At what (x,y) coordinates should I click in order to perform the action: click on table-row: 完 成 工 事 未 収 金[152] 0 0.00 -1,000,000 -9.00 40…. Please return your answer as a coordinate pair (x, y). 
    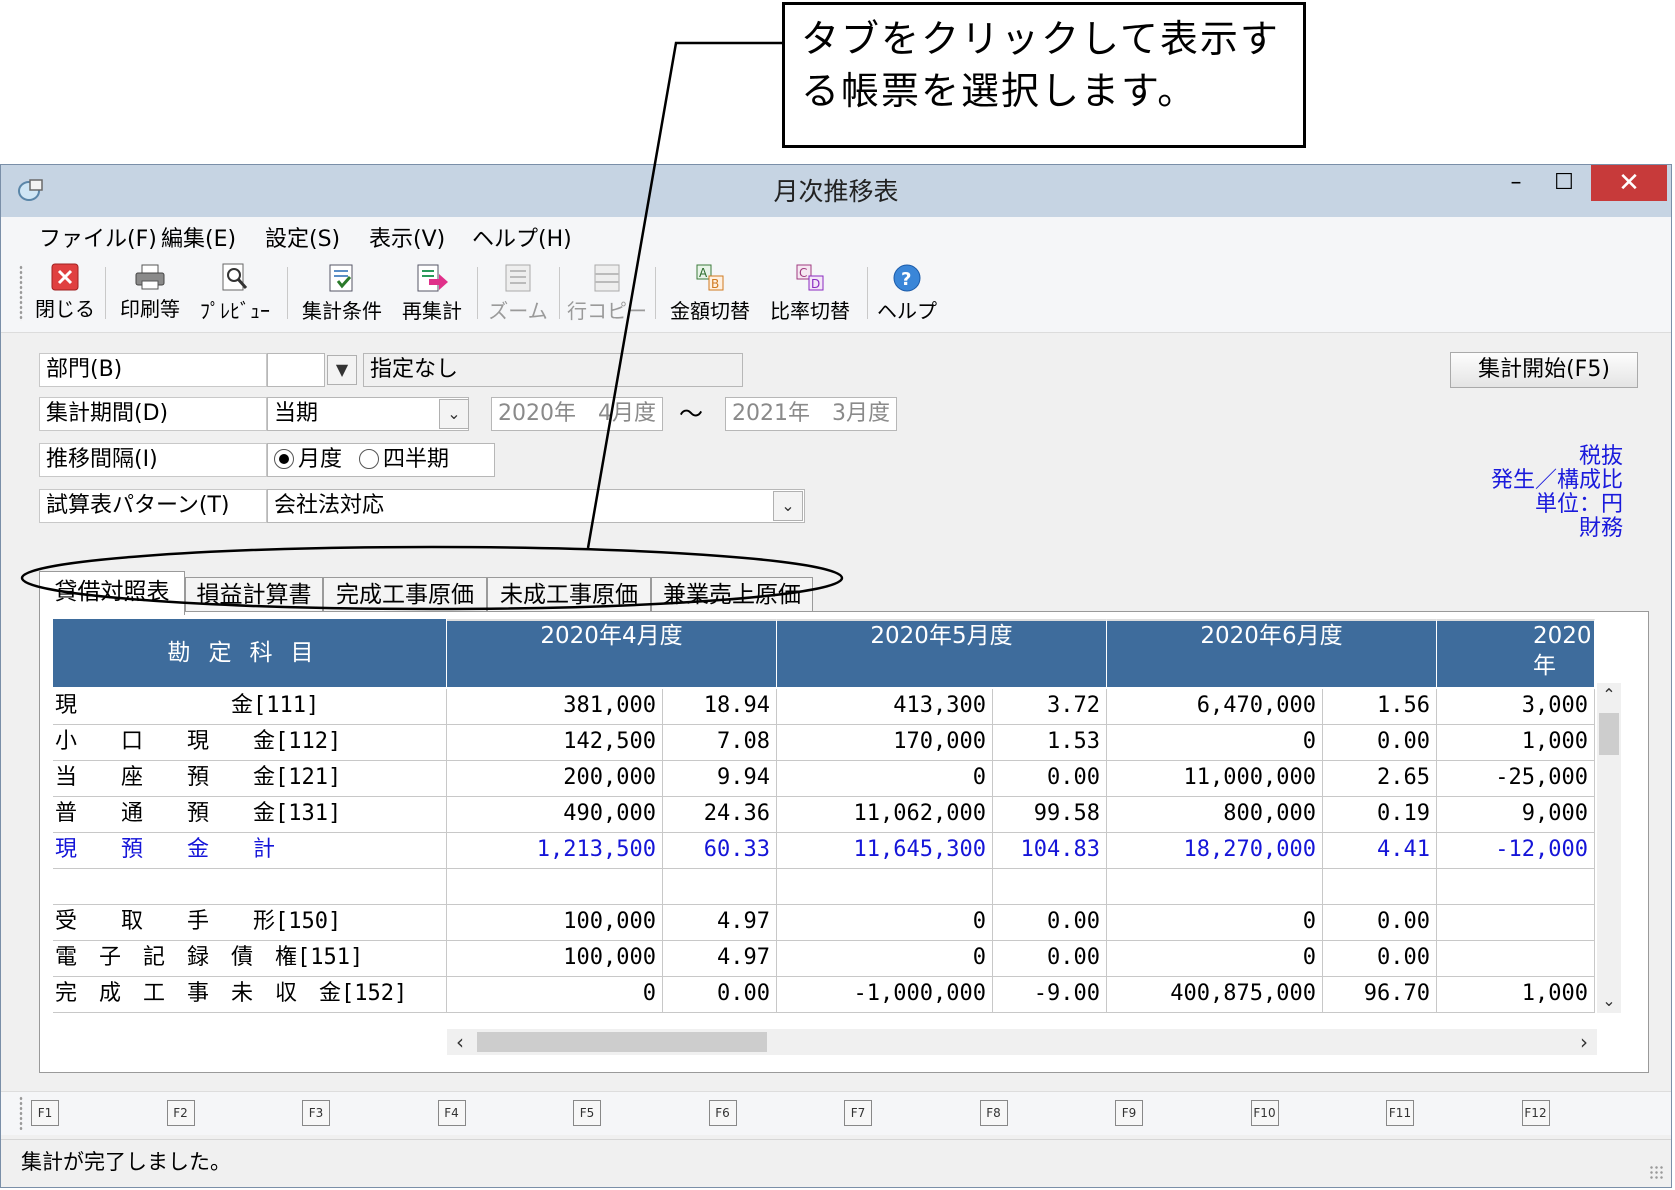
    Looking at the image, I should click on (824, 995).